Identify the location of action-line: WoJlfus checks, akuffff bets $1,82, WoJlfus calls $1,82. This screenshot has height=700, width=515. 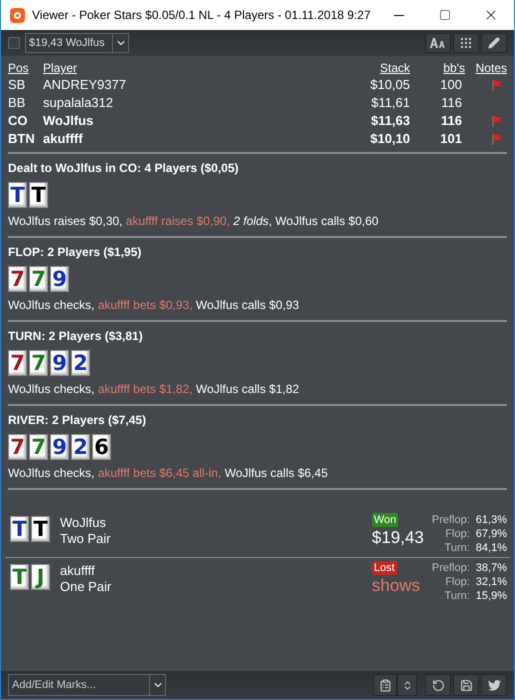
(154, 389).